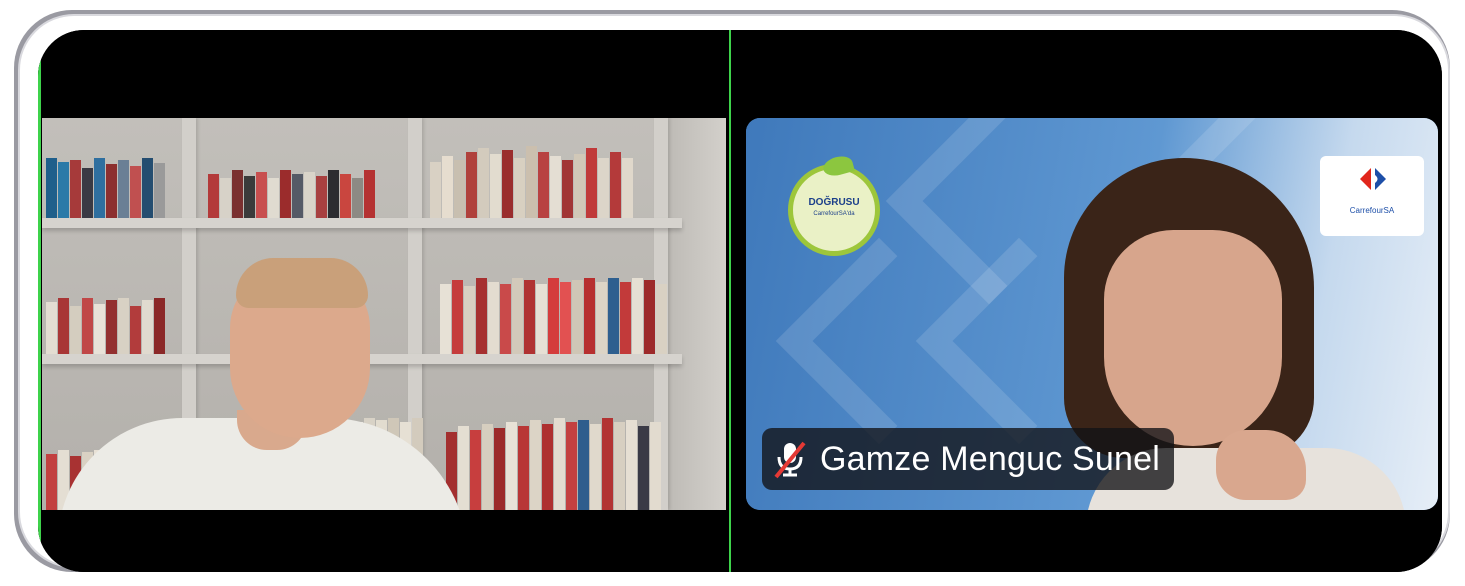 This screenshot has height=586, width=1465. What do you see at coordinates (834, 214) in the screenshot?
I see `badge-subtitle: CarrefourSA'da` at bounding box center [834, 214].